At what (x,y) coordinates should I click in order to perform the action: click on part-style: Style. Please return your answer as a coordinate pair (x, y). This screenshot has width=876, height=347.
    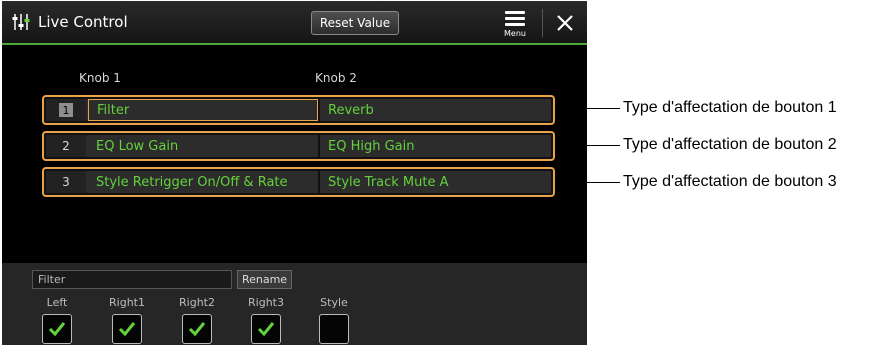
    Looking at the image, I should click on (334, 320).